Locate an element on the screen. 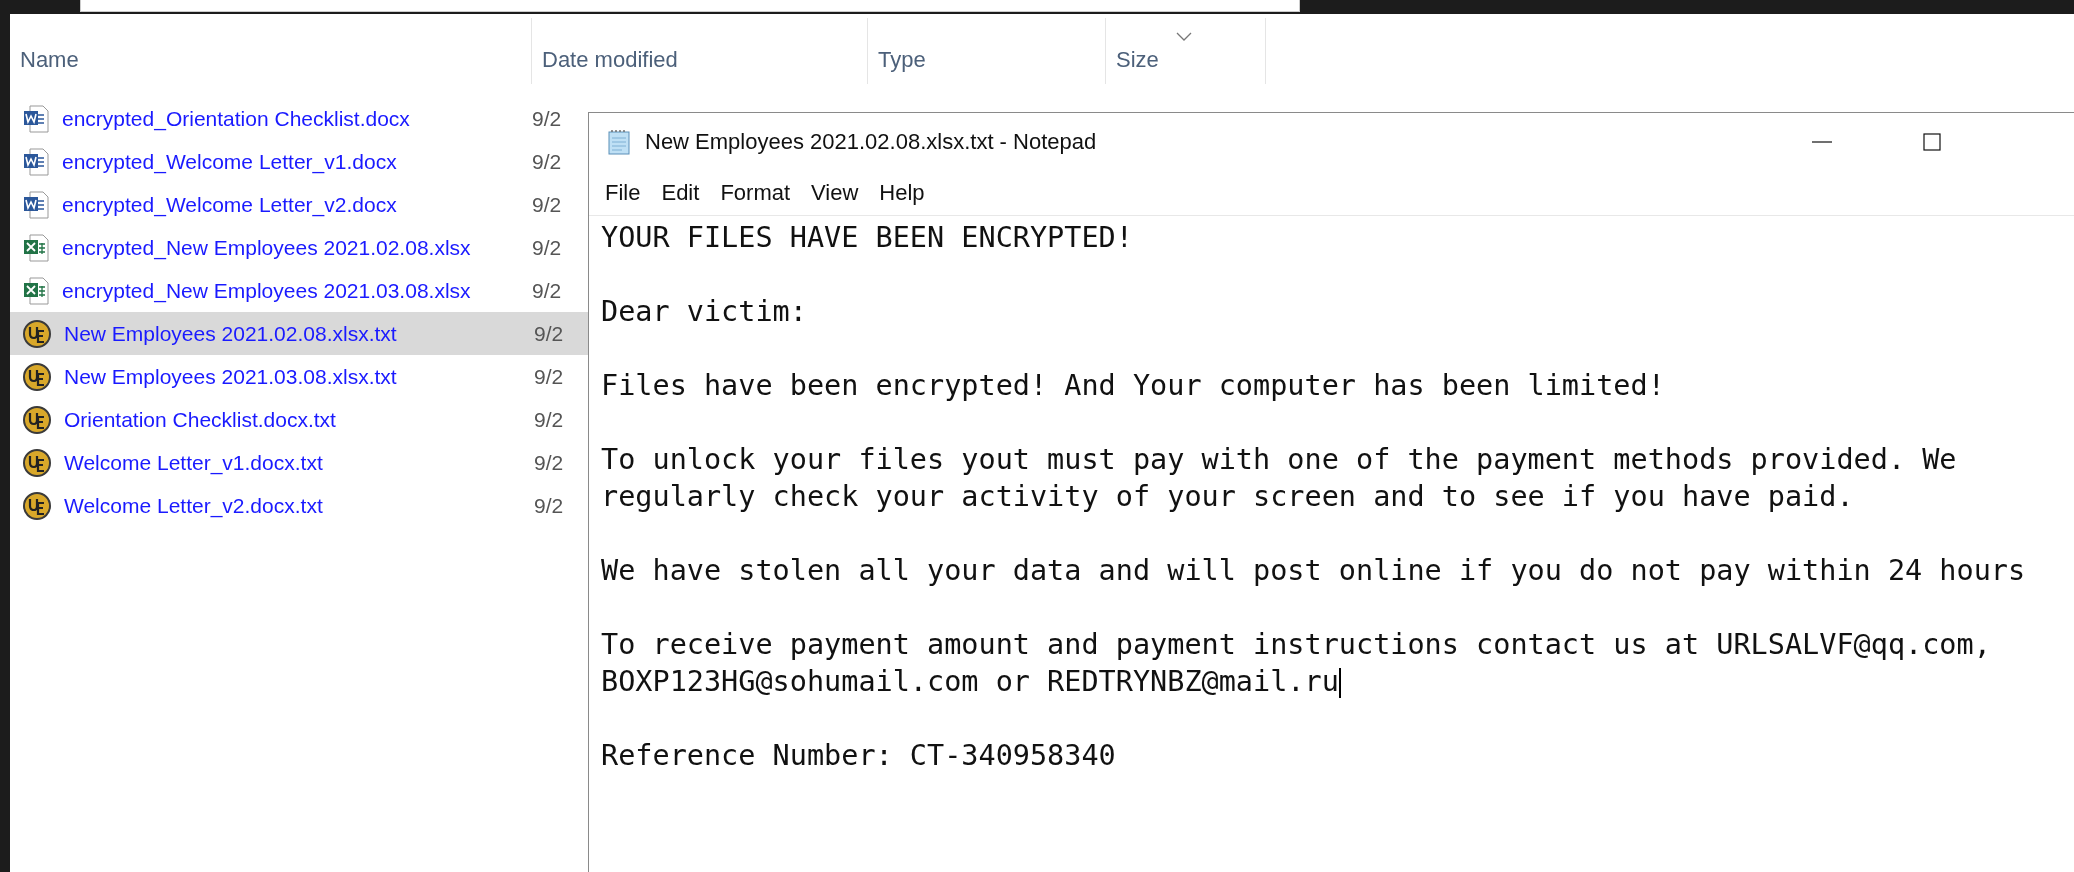 Image resolution: width=2074 pixels, height=872 pixels. file-row: Orientation Checklist.docx.txt 9/2 is located at coordinates (299, 419).